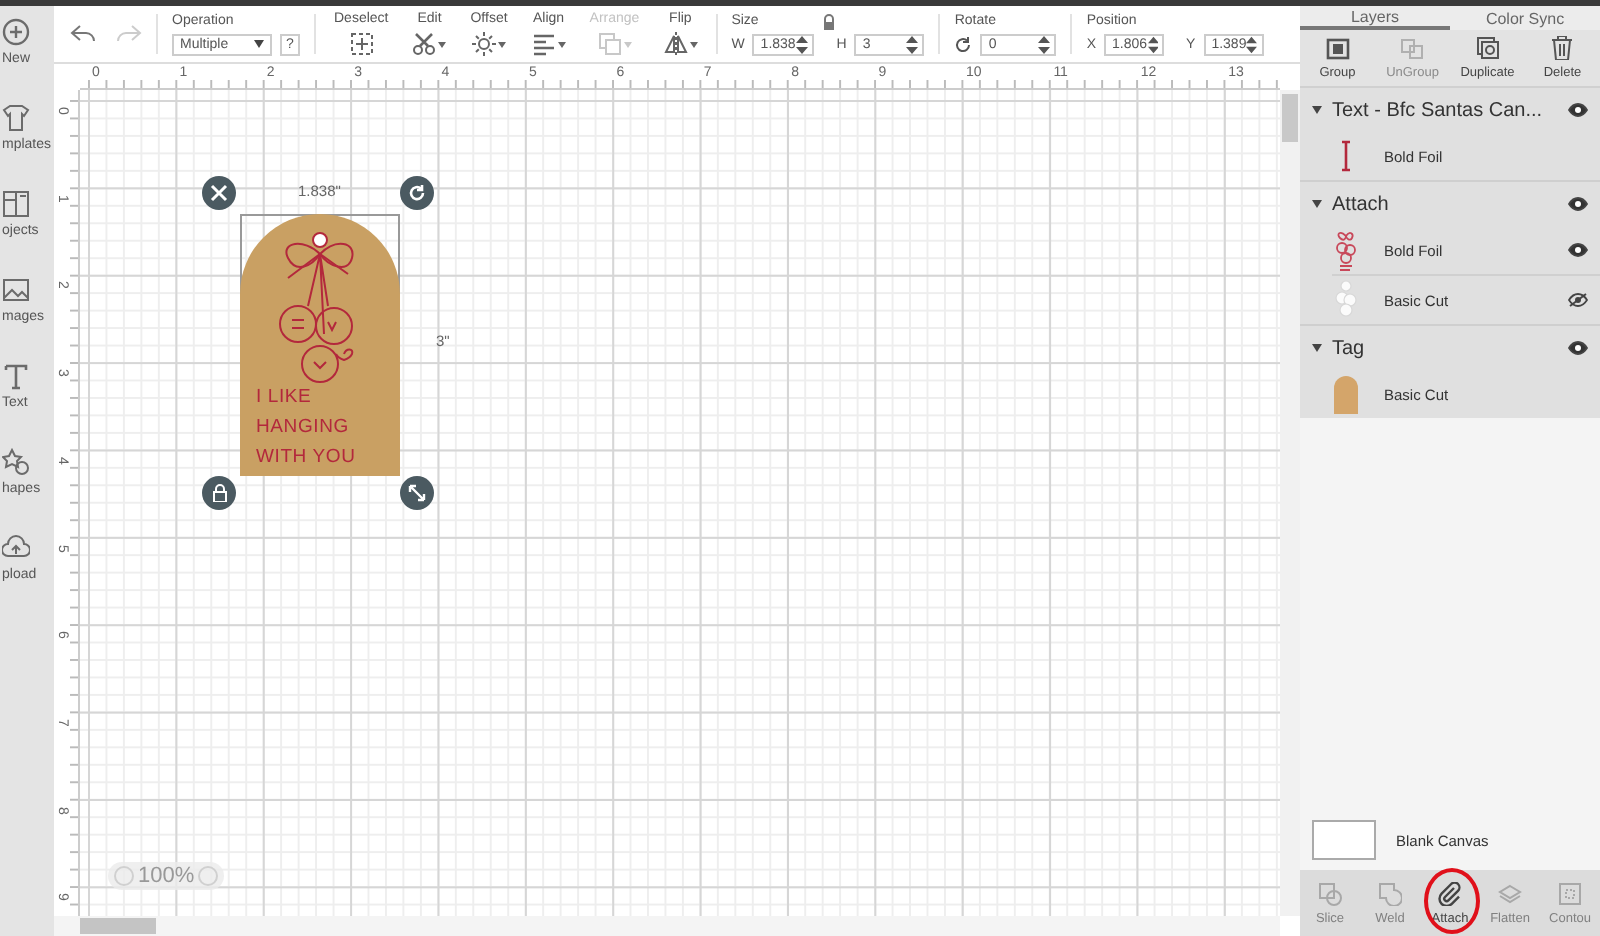 The height and width of the screenshot is (936, 1600). Describe the element at coordinates (16, 204) in the screenshot. I see `projects-icon` at that location.